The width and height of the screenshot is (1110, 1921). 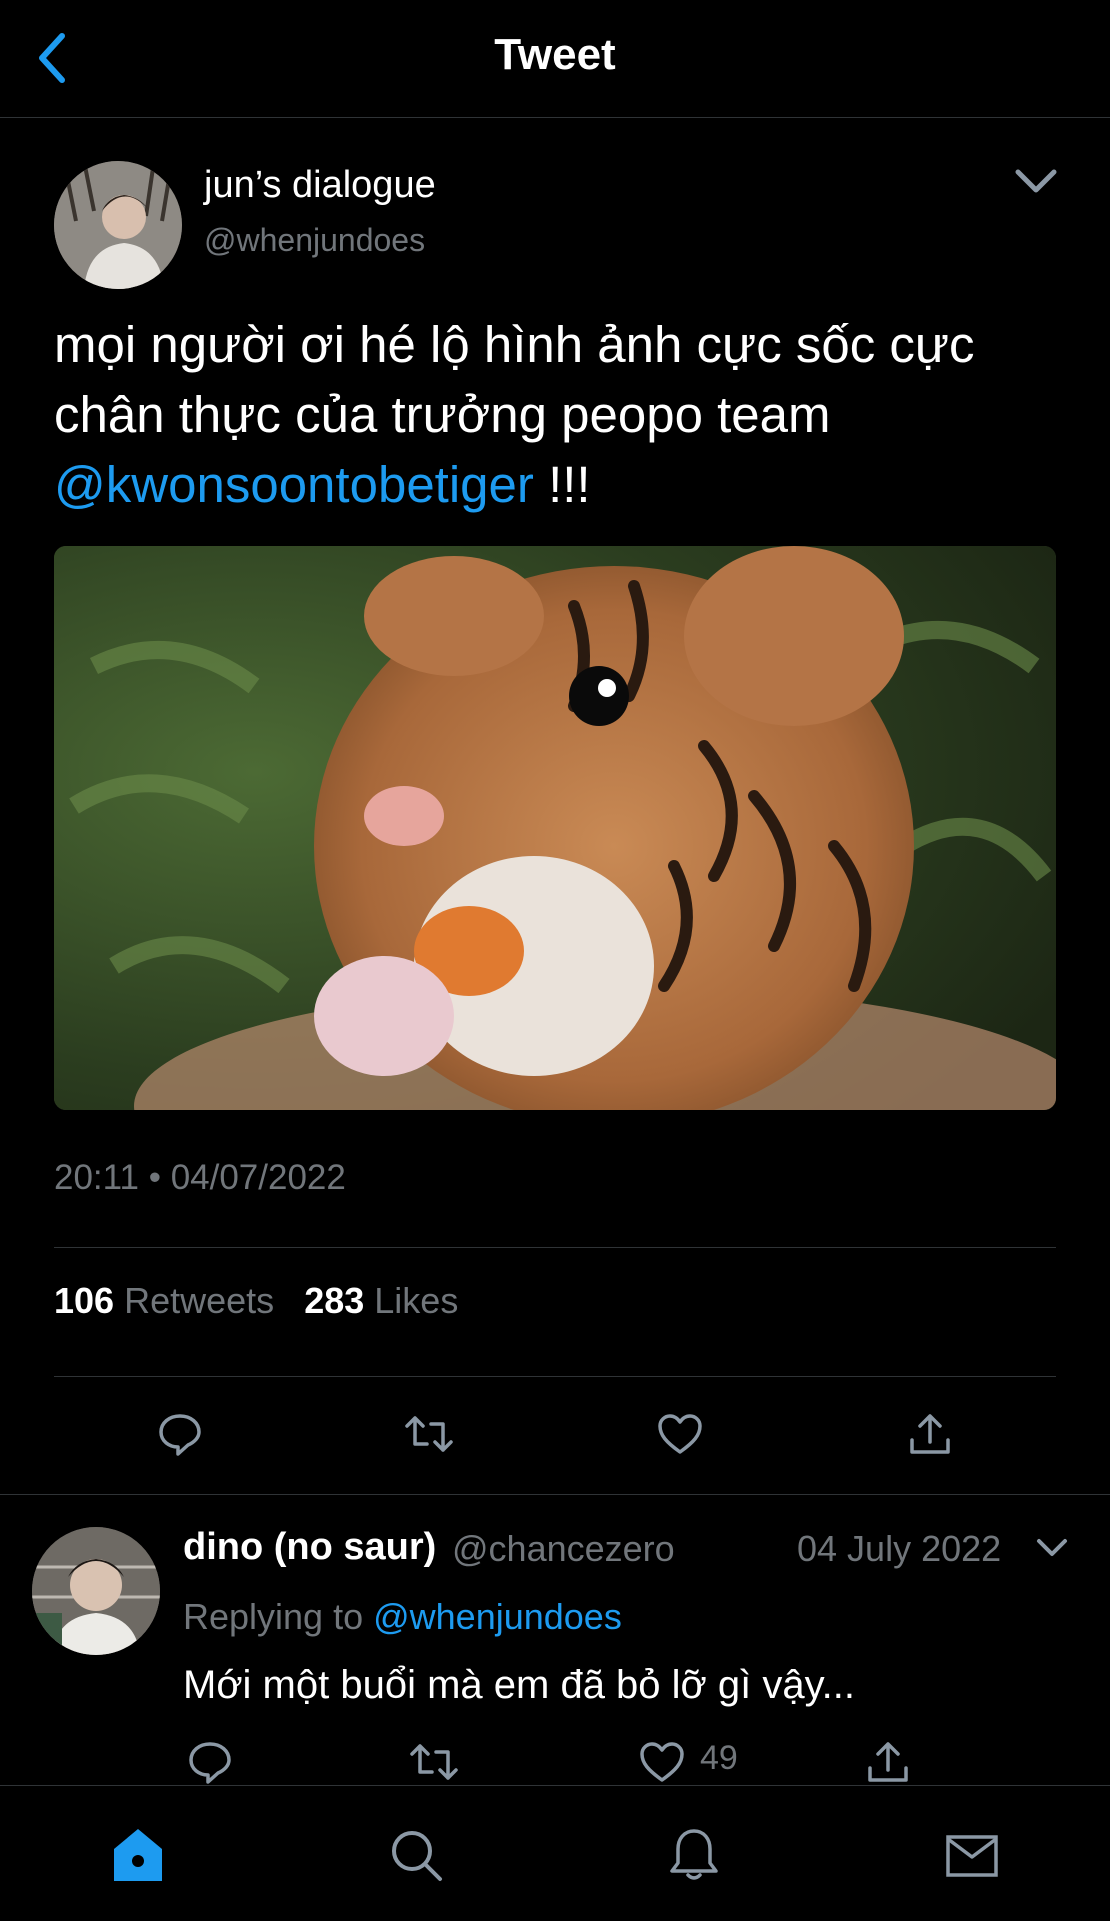 I want to click on mention-link: @kwonsoontobetiger, so click(x=294, y=484).